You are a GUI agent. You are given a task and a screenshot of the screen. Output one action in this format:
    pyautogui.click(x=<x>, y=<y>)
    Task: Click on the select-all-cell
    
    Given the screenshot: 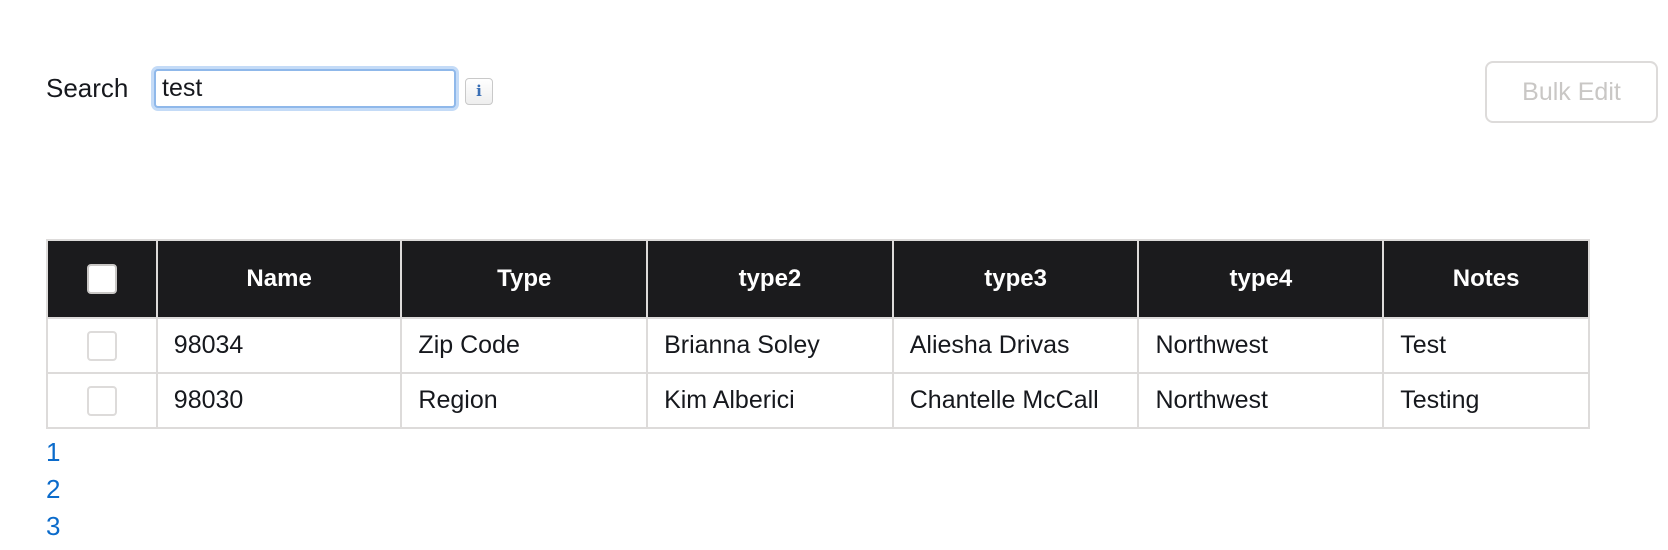 What is the action you would take?
    pyautogui.click(x=102, y=279)
    